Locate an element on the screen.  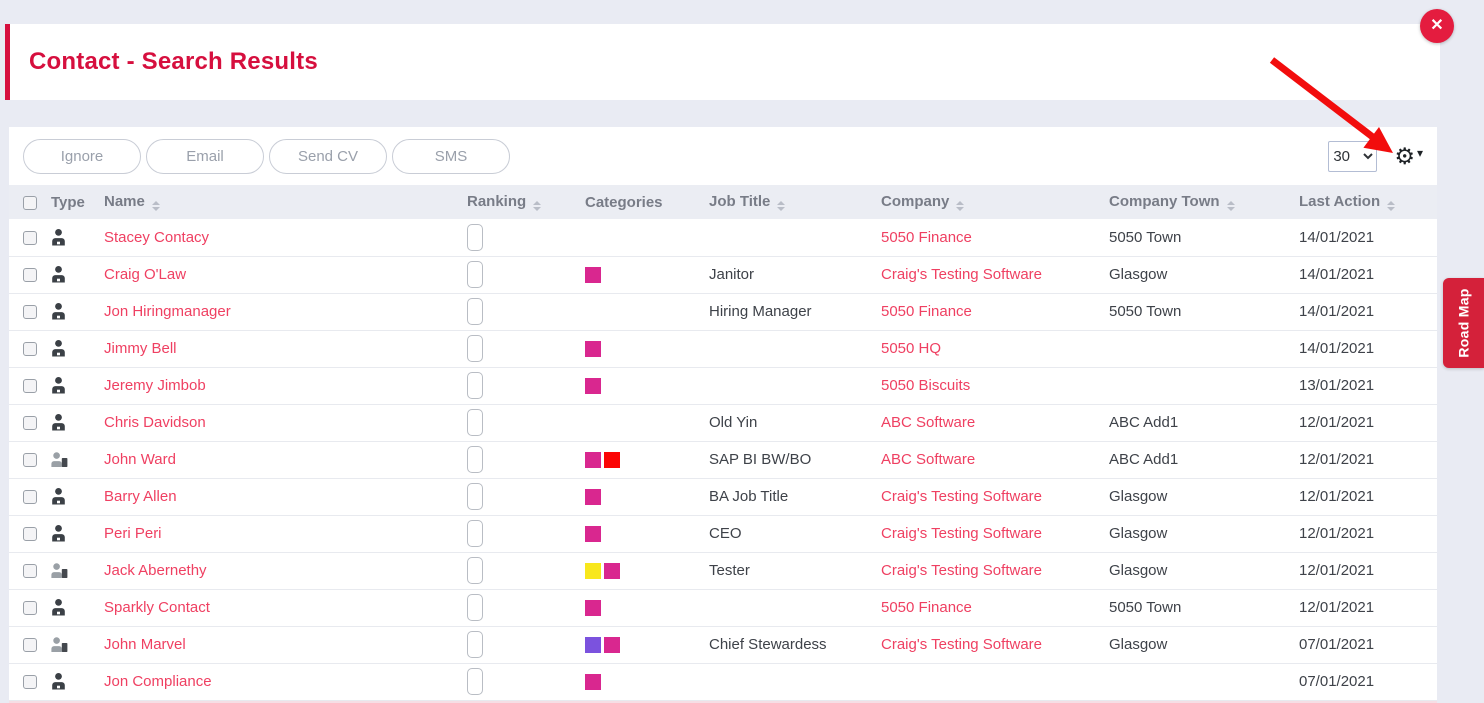
column-header-type: Type is located at coordinates (77, 202).